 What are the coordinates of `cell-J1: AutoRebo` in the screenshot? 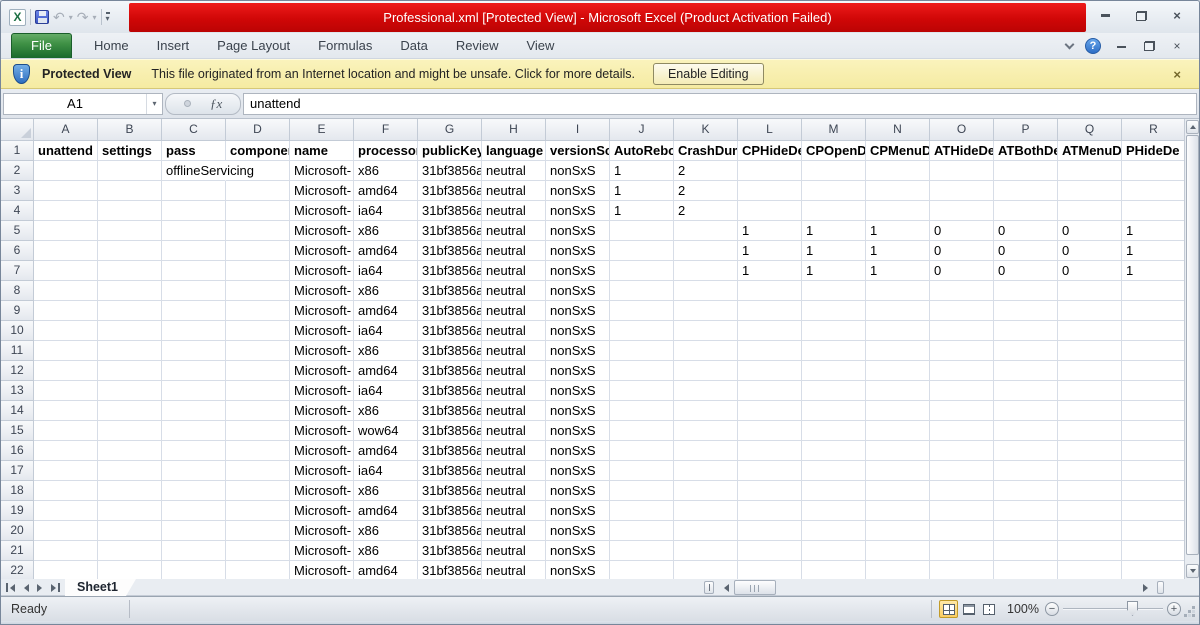 It's located at (642, 151).